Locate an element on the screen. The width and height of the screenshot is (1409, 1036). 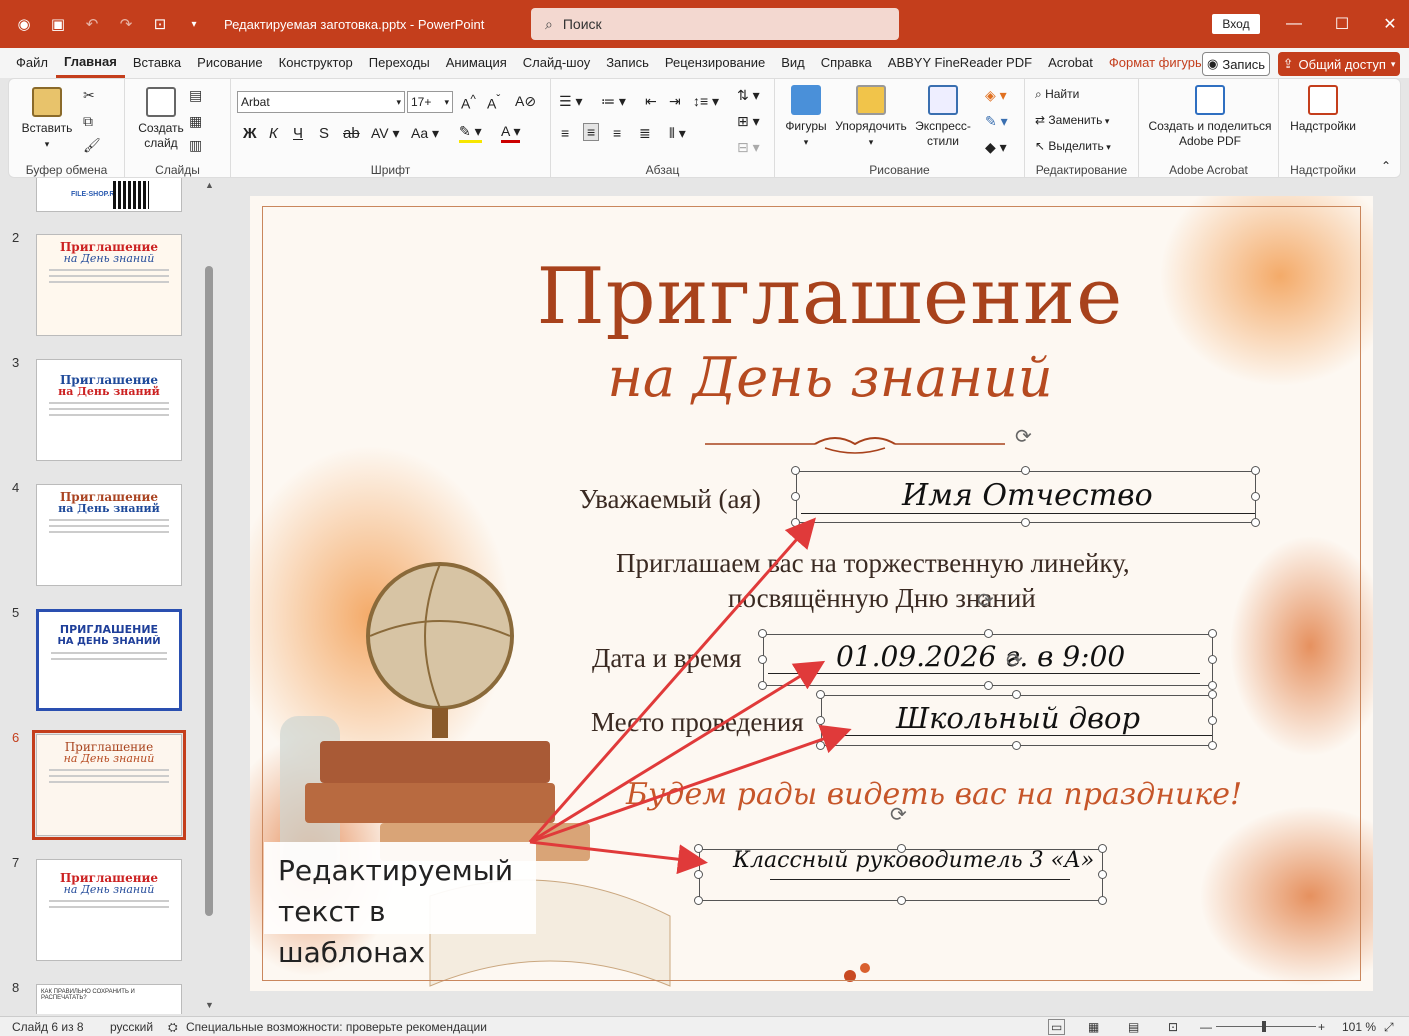
date-label: Дата и время is located at coordinates (667, 658).